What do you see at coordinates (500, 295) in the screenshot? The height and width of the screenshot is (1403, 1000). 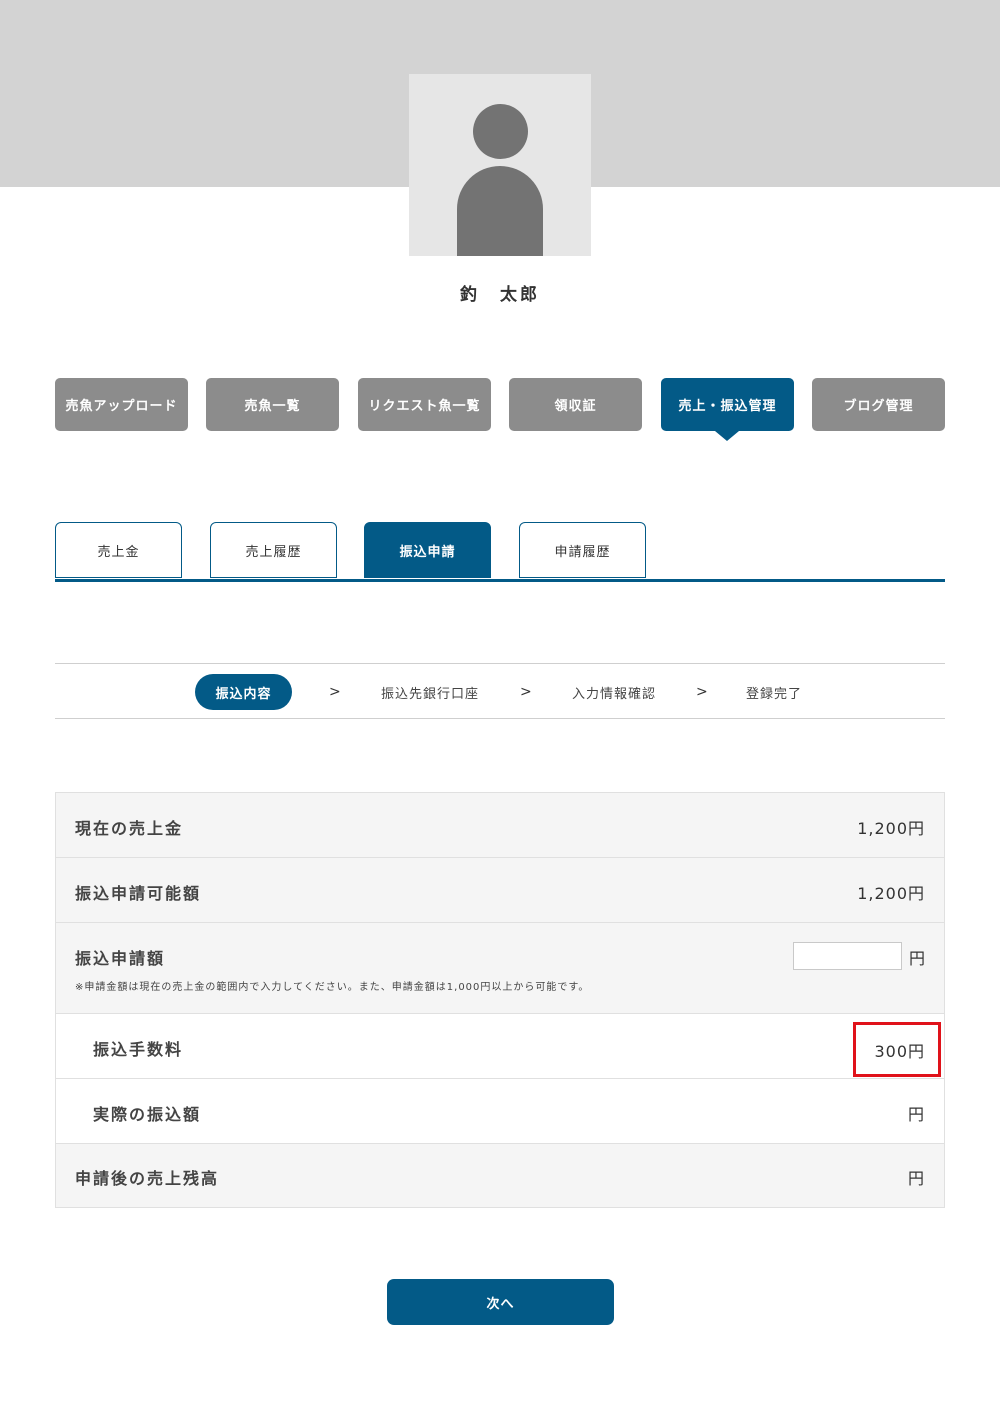 I see `user-name: 釣 太郎` at bounding box center [500, 295].